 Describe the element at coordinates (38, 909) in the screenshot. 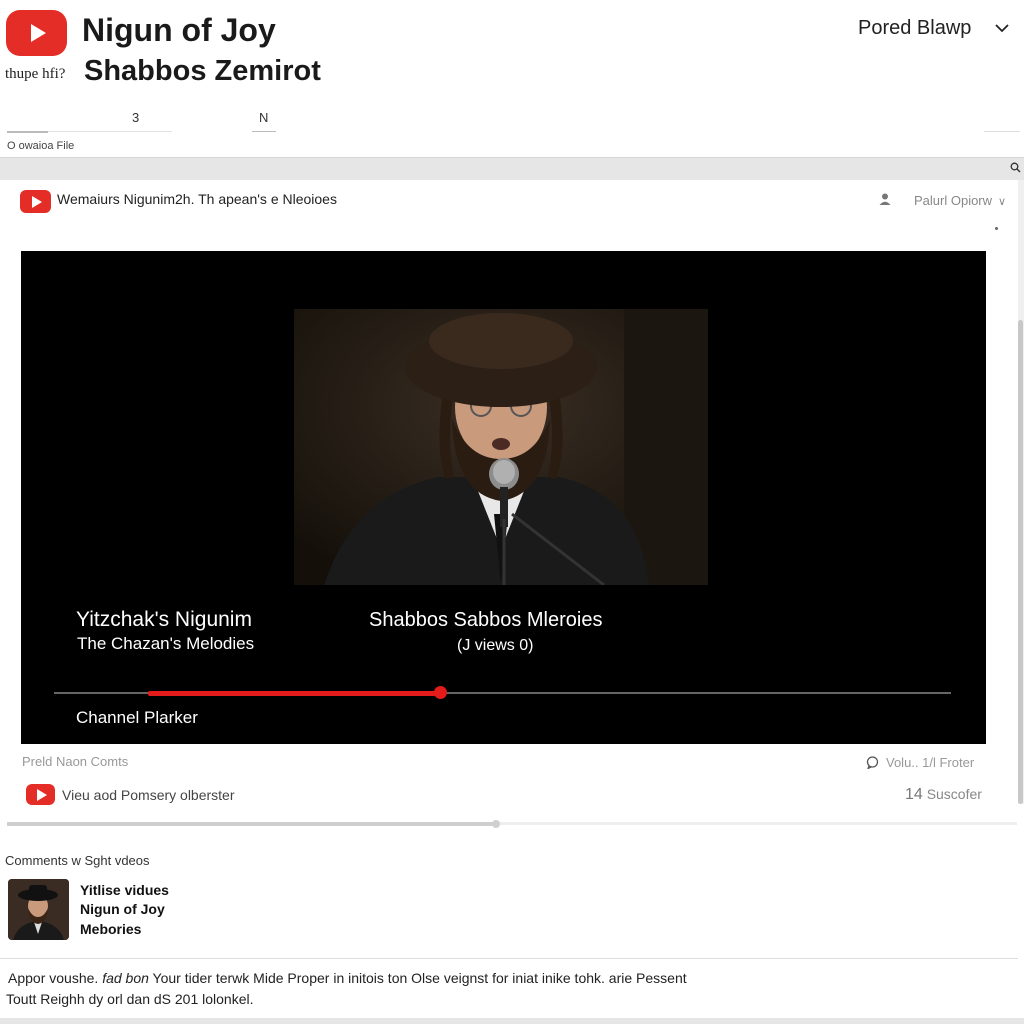

I see `recommended-video-thumbnail` at that location.